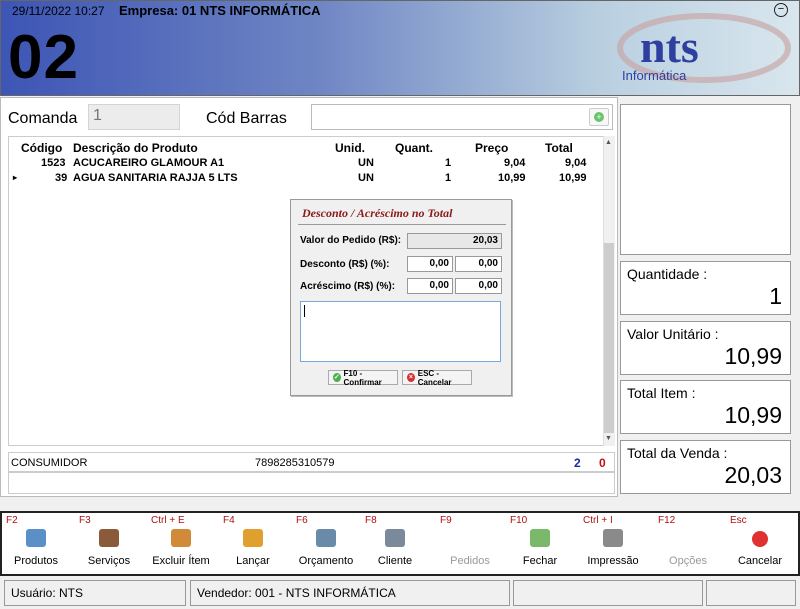  I want to click on toolbar-button-or-amento: F6 Orçamento, so click(326, 543).